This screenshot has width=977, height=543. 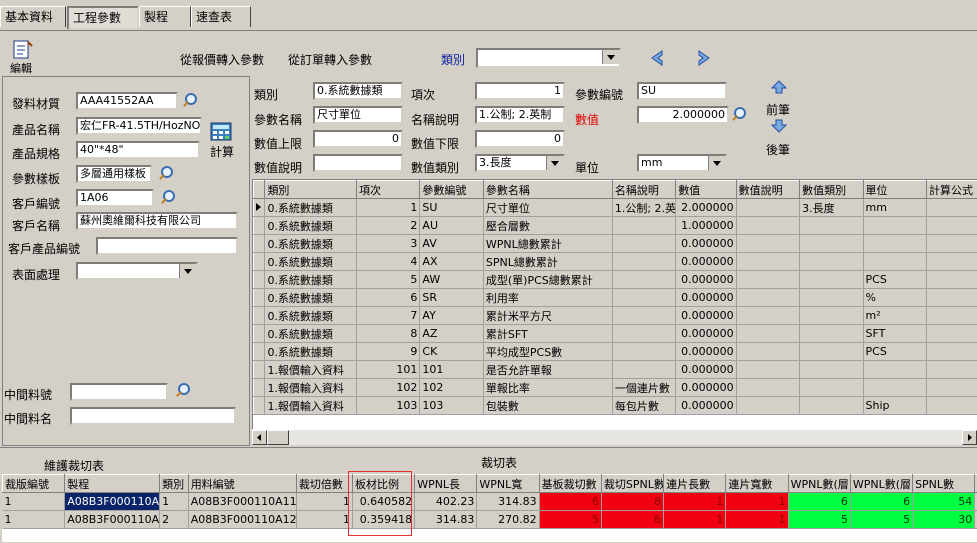 I want to click on table-cell: SFT, so click(x=894, y=334).